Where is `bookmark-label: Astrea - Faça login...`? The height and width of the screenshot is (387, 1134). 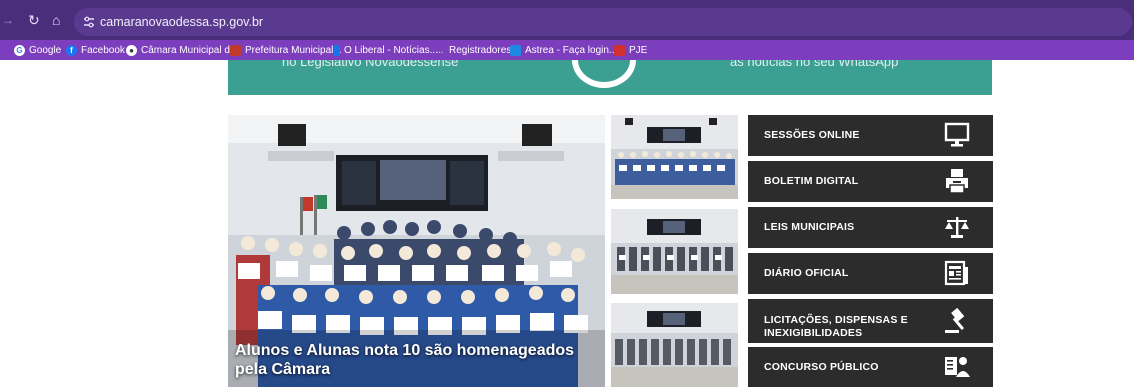 bookmark-label: Astrea - Faça login... is located at coordinates (571, 50).